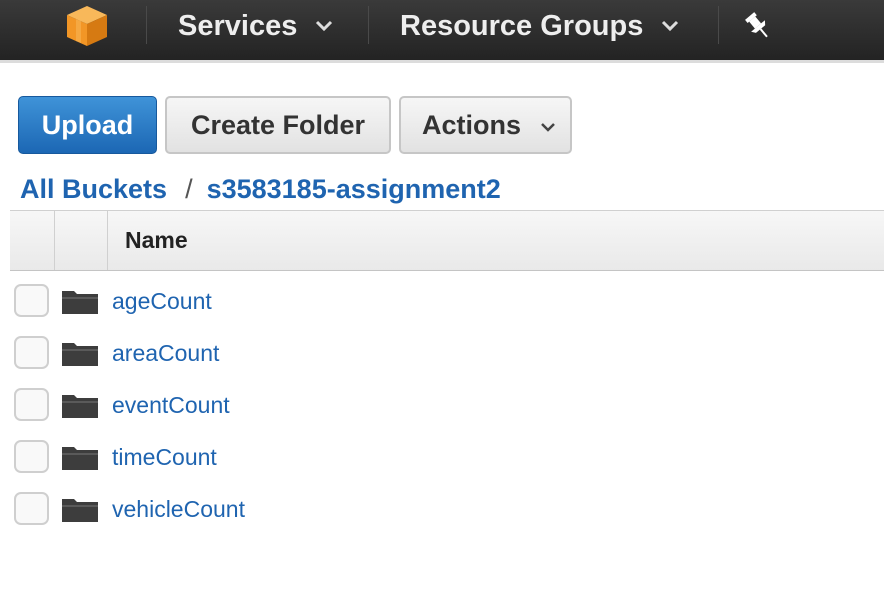  What do you see at coordinates (354, 189) in the screenshot?
I see `breadcrumb-bucket-link: s3583185-assignment2` at bounding box center [354, 189].